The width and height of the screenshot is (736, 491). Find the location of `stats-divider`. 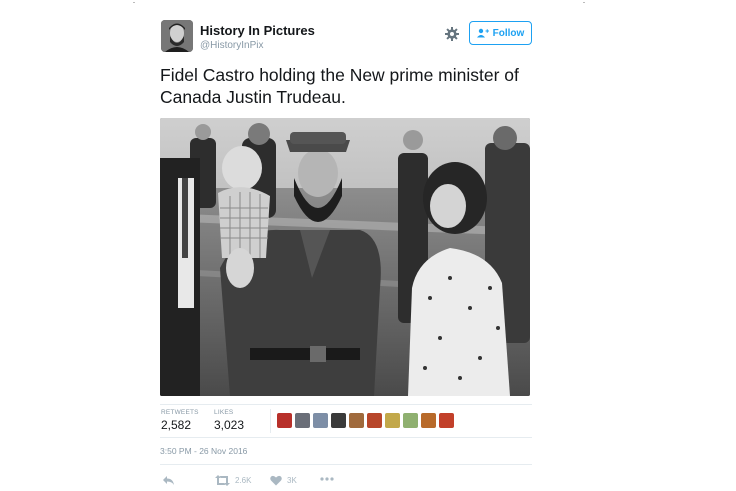

stats-divider is located at coordinates (270, 421).